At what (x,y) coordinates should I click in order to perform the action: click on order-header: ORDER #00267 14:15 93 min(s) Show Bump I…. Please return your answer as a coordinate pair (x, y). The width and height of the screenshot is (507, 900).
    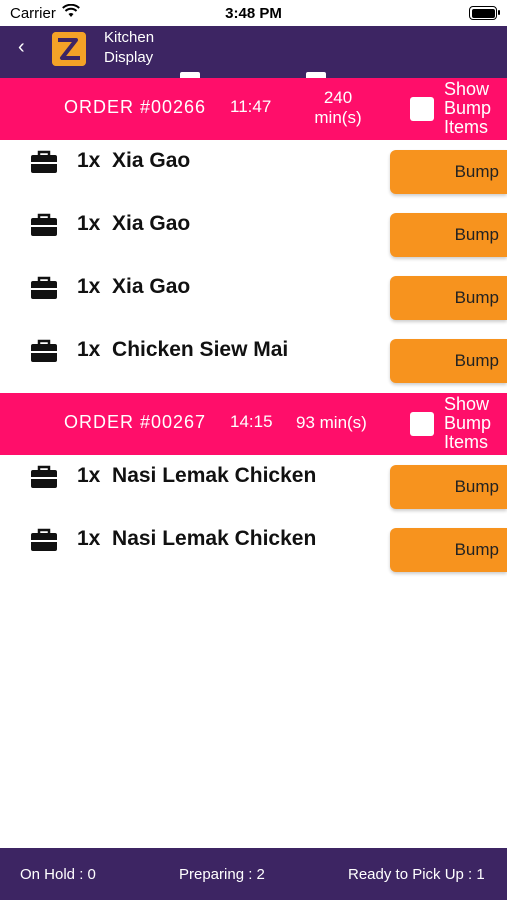
    Looking at the image, I should click on (253, 424).